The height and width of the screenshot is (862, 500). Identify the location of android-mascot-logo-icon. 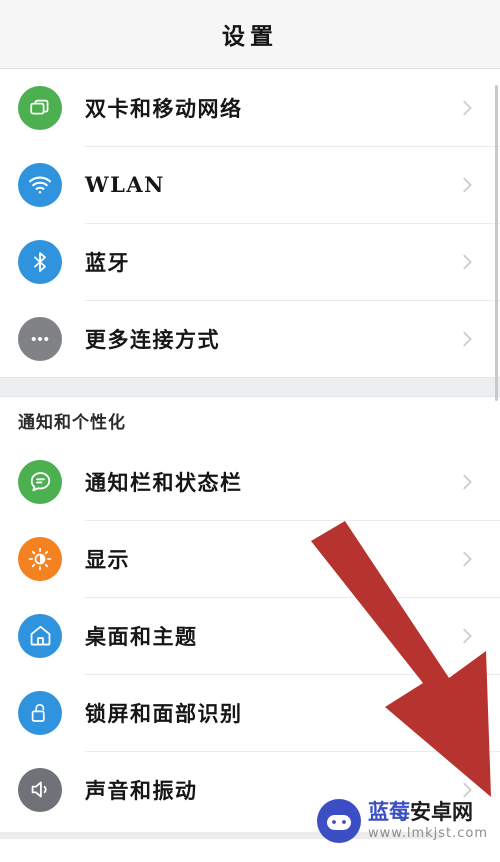
(339, 821).